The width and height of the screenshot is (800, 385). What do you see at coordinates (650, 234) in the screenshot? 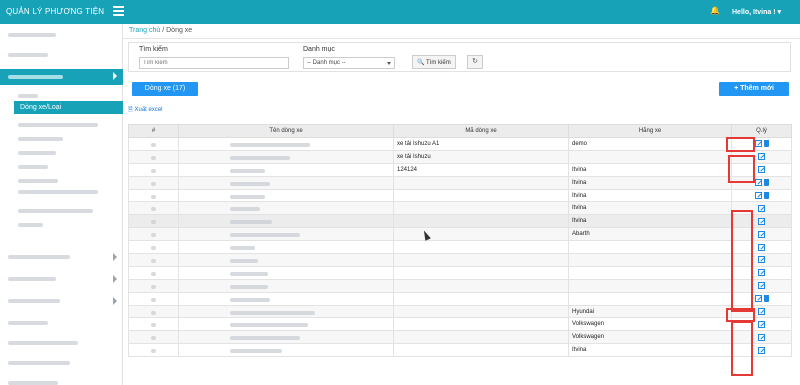
I see `row-brand: Abarth` at bounding box center [650, 234].